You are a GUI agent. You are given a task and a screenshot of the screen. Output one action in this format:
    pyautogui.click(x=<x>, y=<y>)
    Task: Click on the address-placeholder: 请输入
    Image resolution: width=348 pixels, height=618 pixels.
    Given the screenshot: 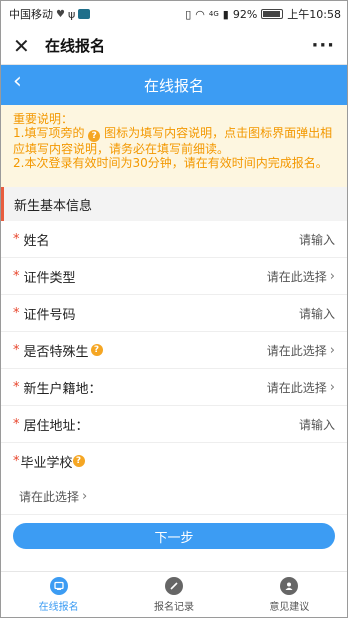 What is the action you would take?
    pyautogui.click(x=316, y=424)
    